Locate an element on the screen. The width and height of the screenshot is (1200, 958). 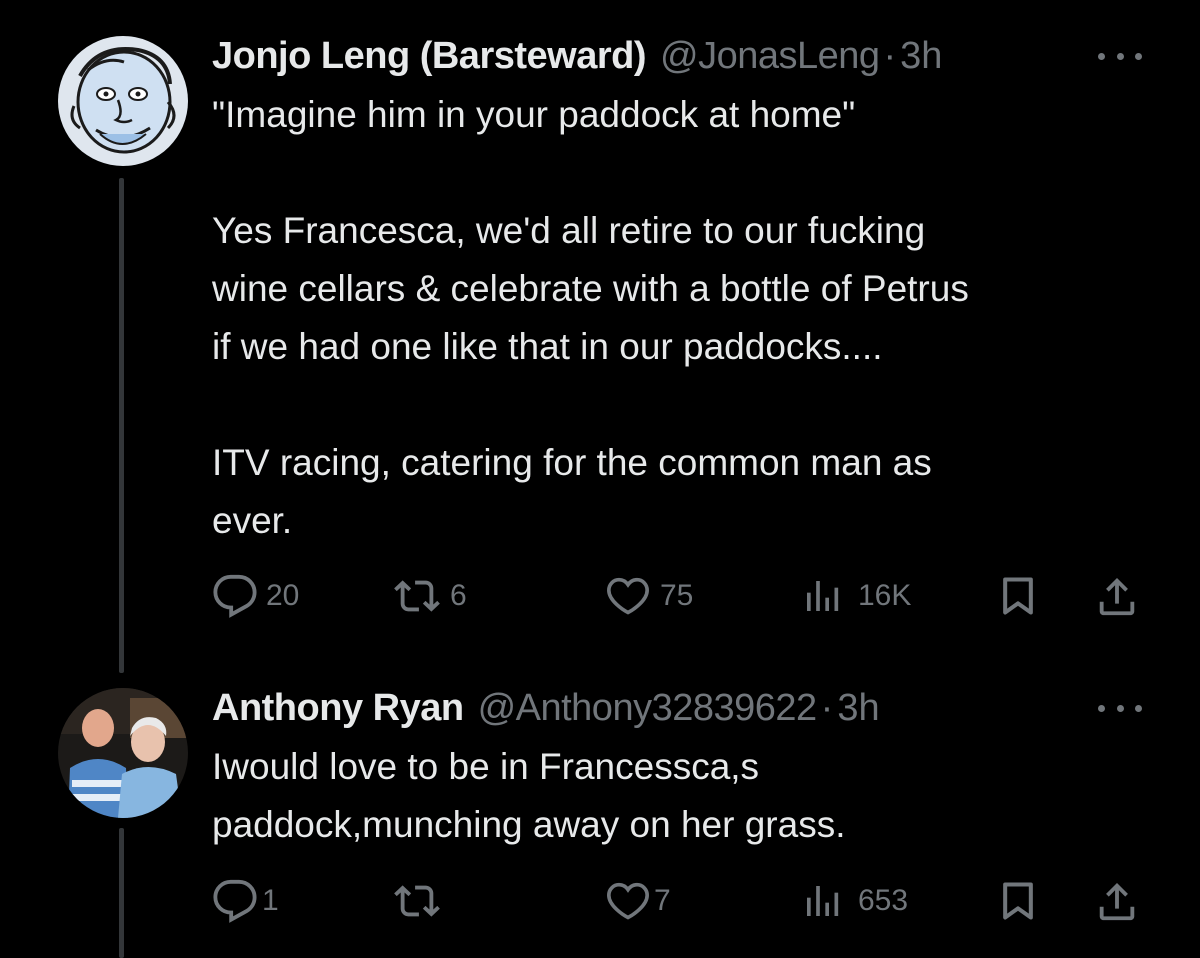
display-name: Anthony Ryan is located at coordinates (338, 708).